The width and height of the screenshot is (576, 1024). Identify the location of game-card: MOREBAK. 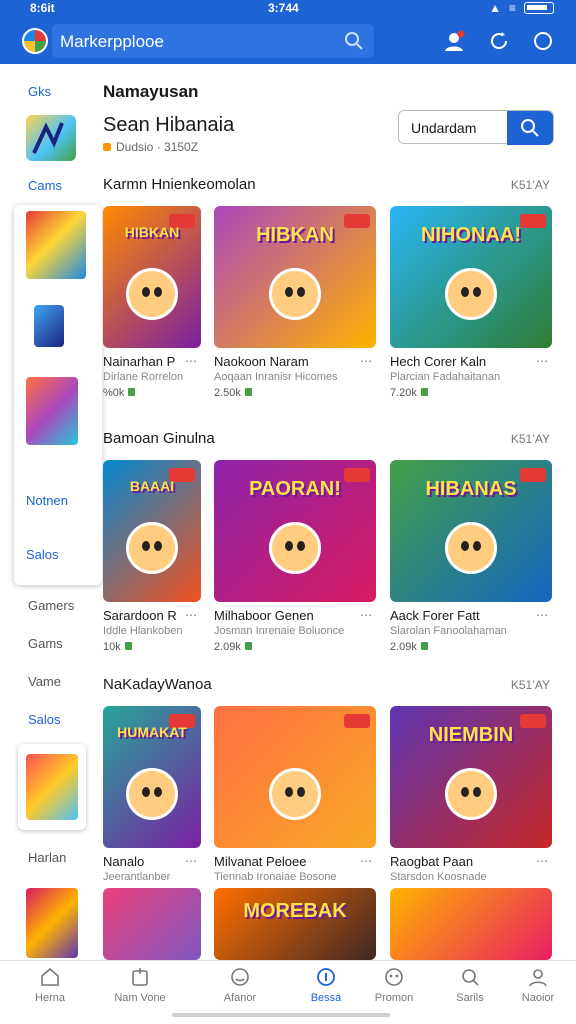
(295, 924).